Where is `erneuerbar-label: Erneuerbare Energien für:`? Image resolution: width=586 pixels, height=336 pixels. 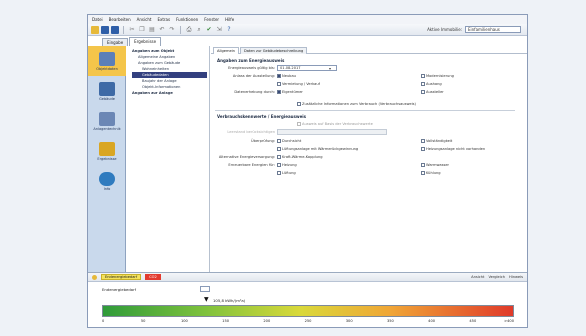
erneuerbar-label: Erneuerbare Energien für: is located at coordinates (251, 165).